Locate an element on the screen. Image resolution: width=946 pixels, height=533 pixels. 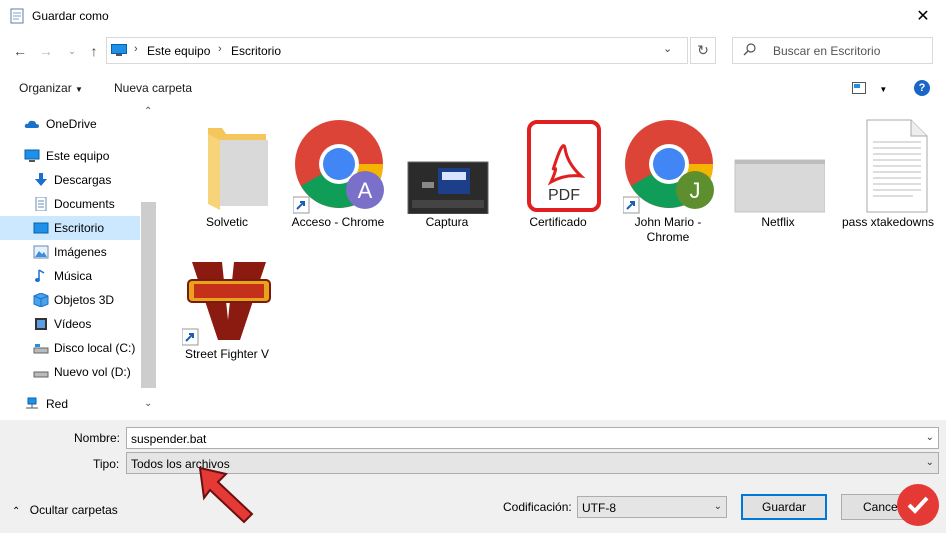
file-name: Captura is located at coordinates (447, 222).